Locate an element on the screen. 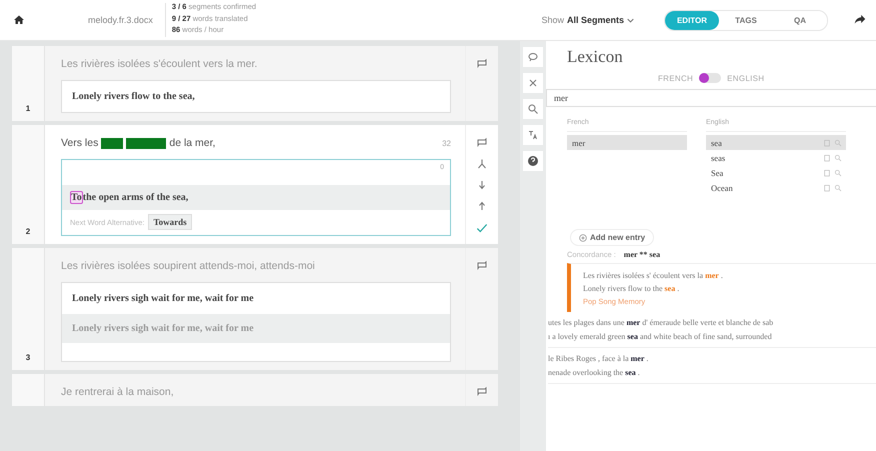 This screenshot has height=451, width=876. target-text: Lonely rivers sigh wait for me, wait for me is located at coordinates (163, 299).